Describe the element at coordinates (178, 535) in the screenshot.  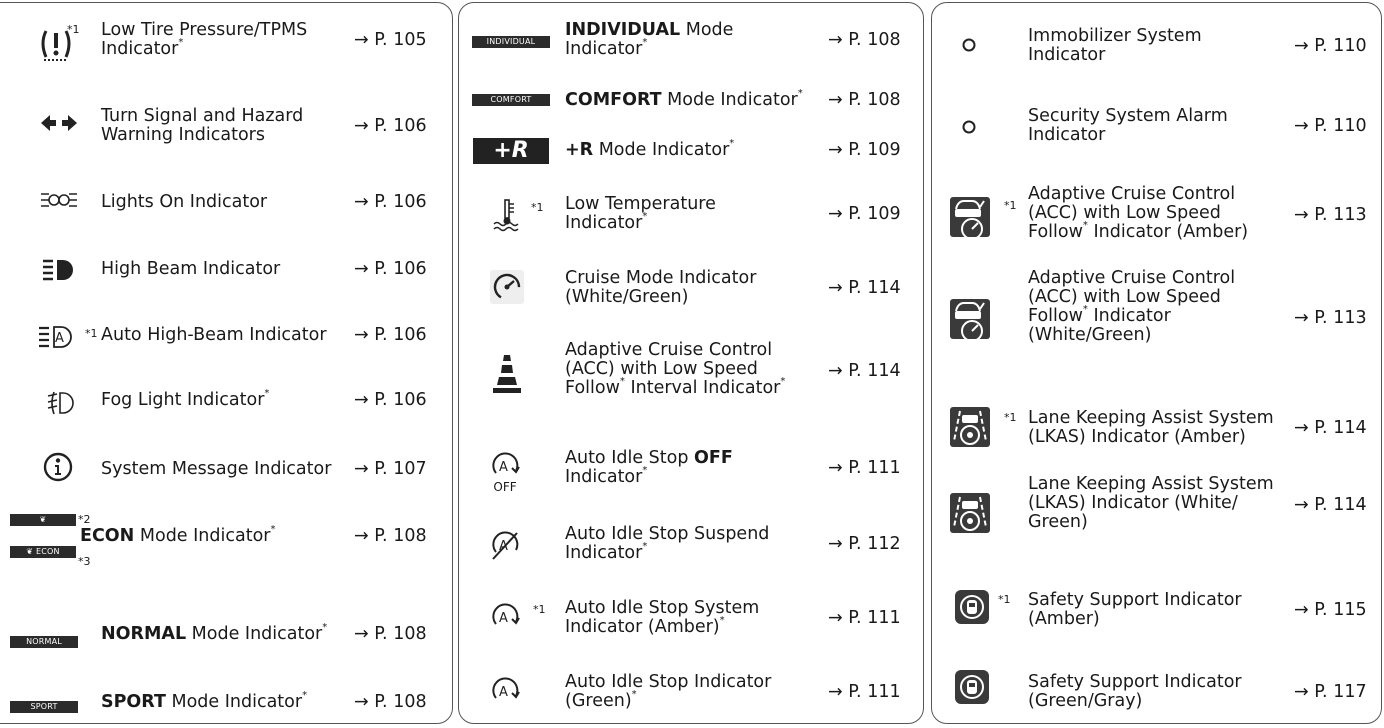
I see `indicator-label: ECON Mode Indicator*` at that location.